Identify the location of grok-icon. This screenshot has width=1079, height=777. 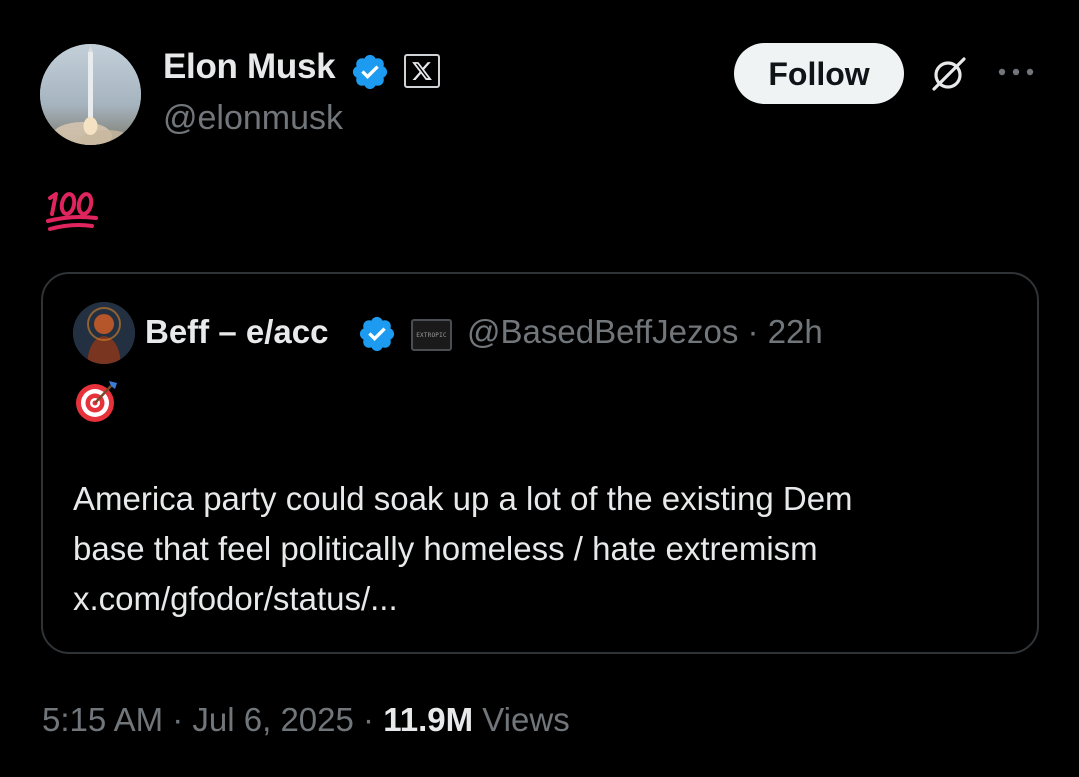
(949, 74).